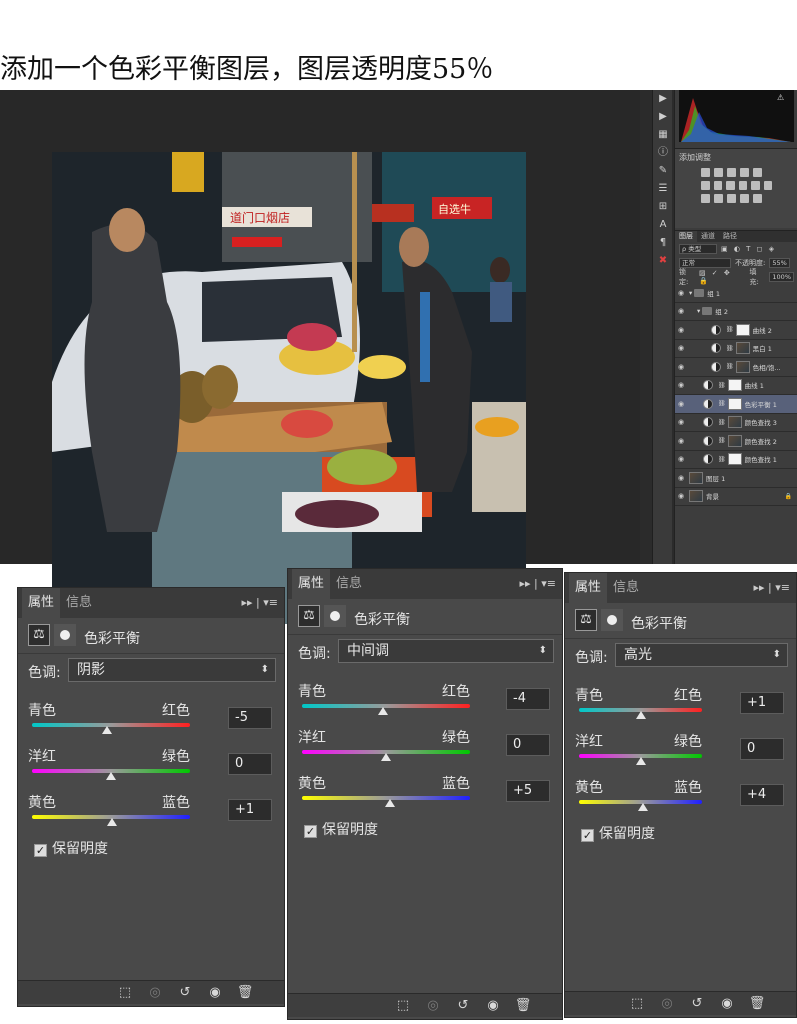 The width and height of the screenshot is (797, 1024). Describe the element at coordinates (663, 225) in the screenshot. I see `type-icon: A` at that location.